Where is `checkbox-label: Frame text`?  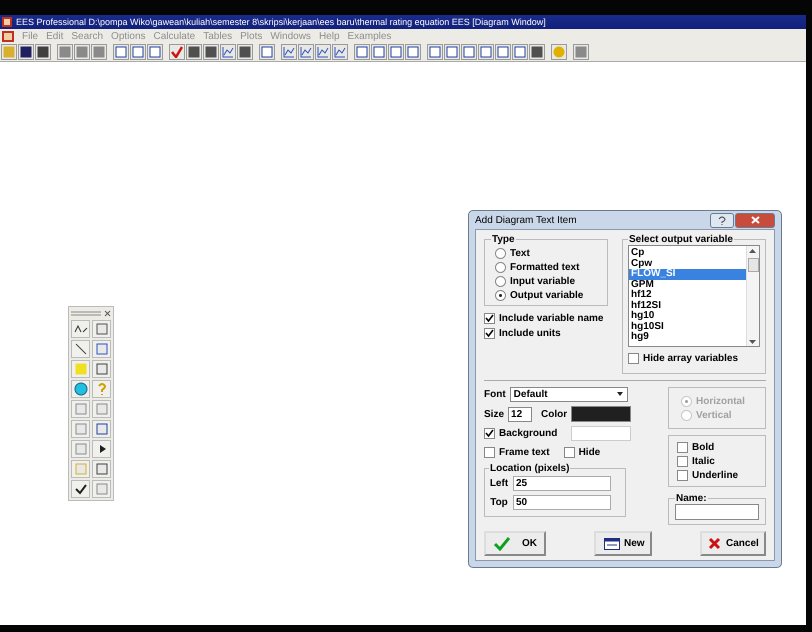
checkbox-label: Frame text is located at coordinates (524, 452).